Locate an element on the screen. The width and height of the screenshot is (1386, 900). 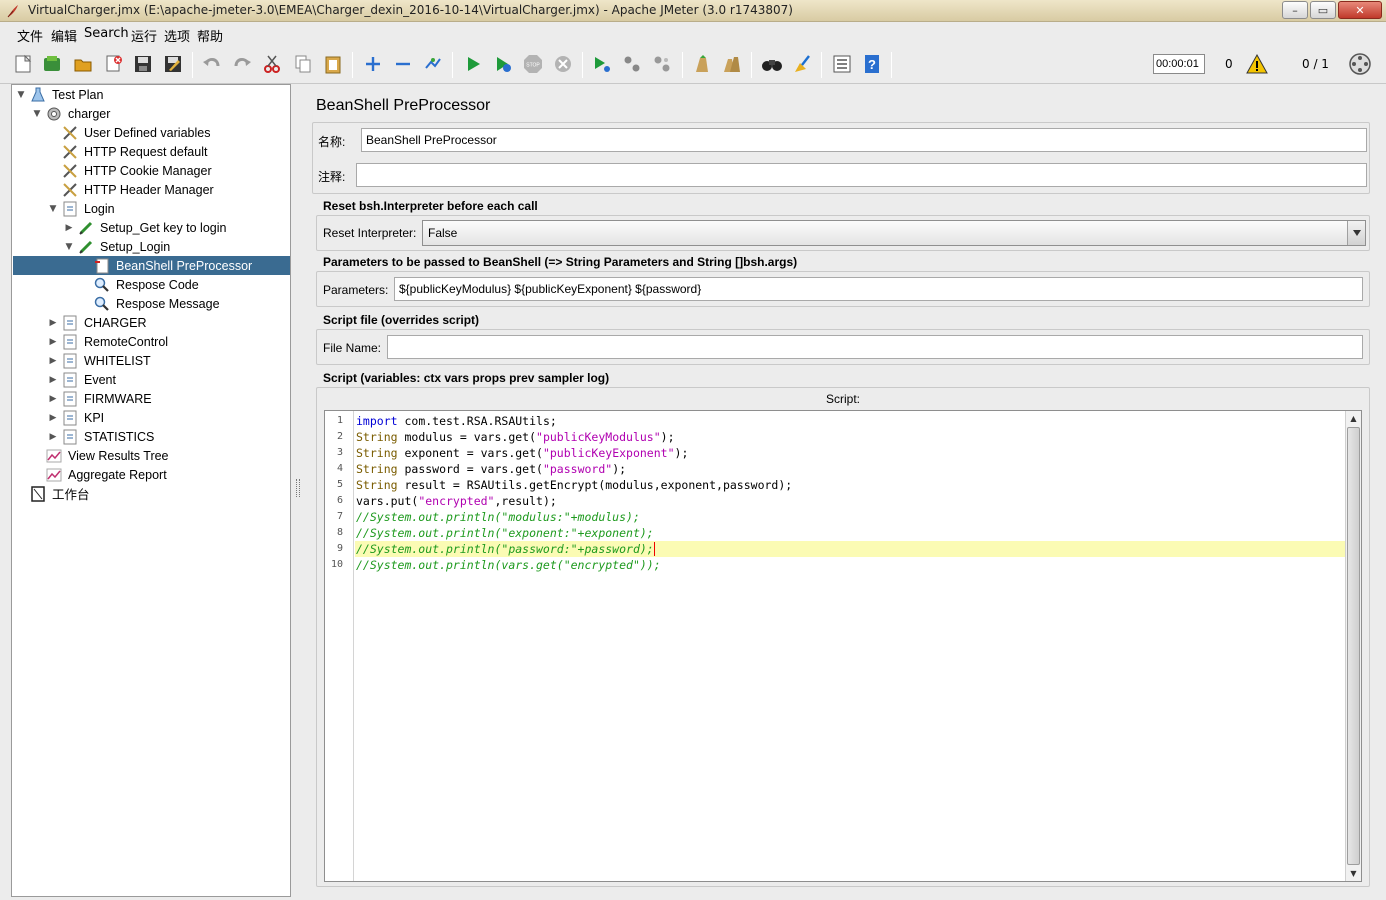
stop-icon: STOP is located at coordinates (533, 64).